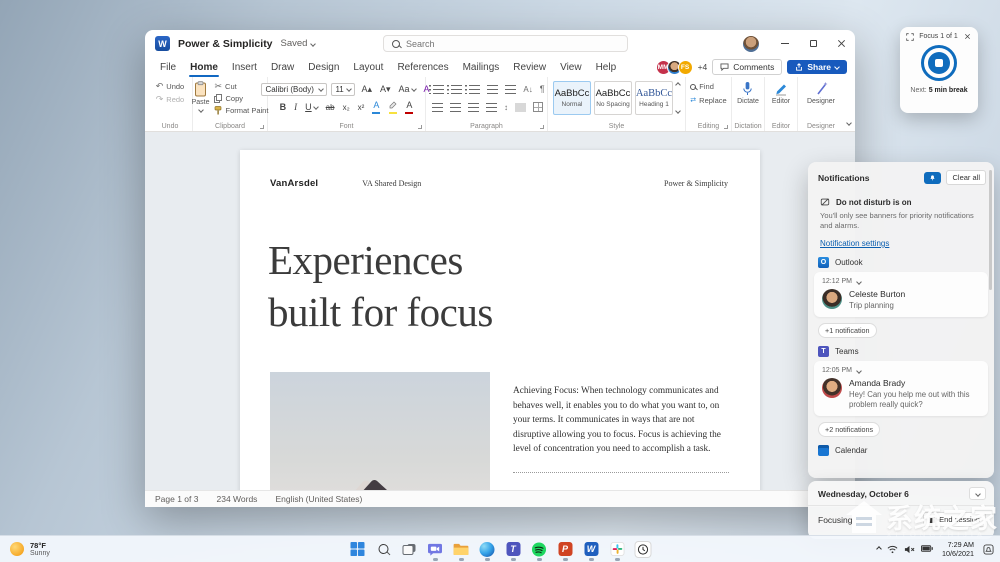 This screenshot has width=1000, height=562. I want to click on taskbar-icon-chat, so click(435, 549).